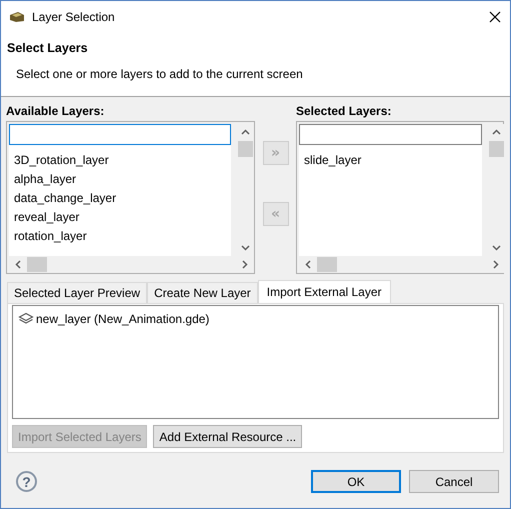 The height and width of the screenshot is (509, 511). What do you see at coordinates (48, 48) in the screenshot?
I see `dialog-heading: Select Layers` at bounding box center [48, 48].